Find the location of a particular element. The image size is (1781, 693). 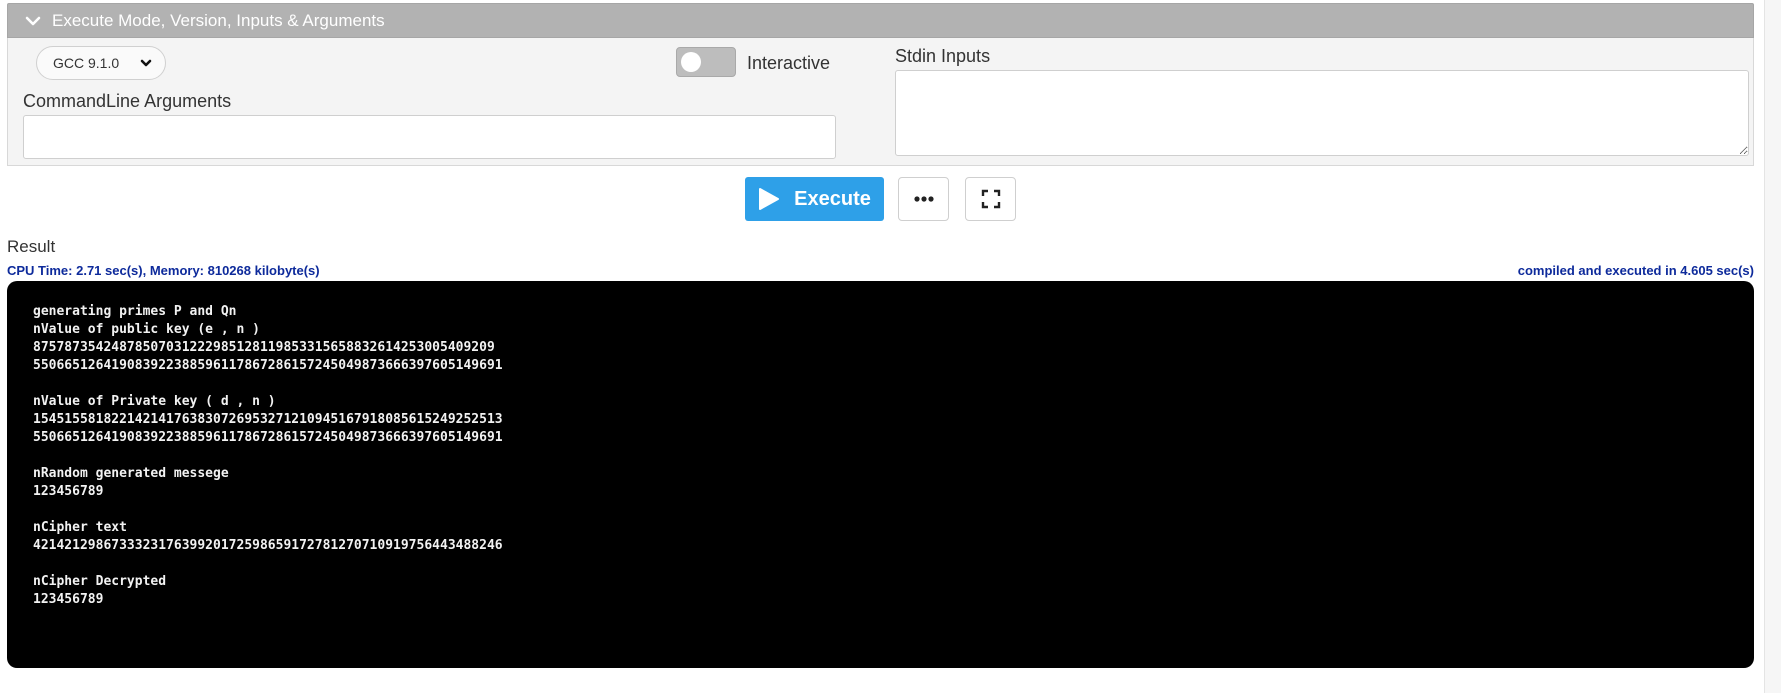

toggle-knob is located at coordinates (691, 62).